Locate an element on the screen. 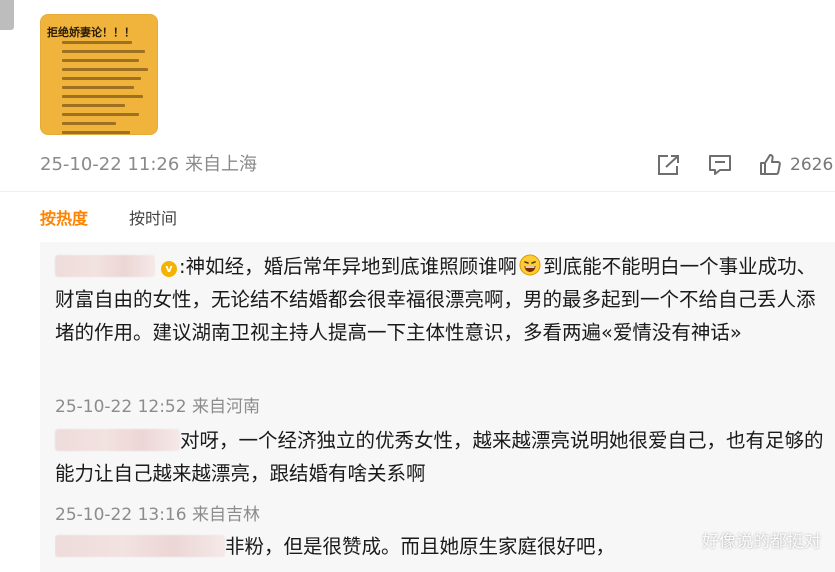 The image size is (835, 572). post-image-title: 拒绝娇妻论！！！ is located at coordinates (91, 32).